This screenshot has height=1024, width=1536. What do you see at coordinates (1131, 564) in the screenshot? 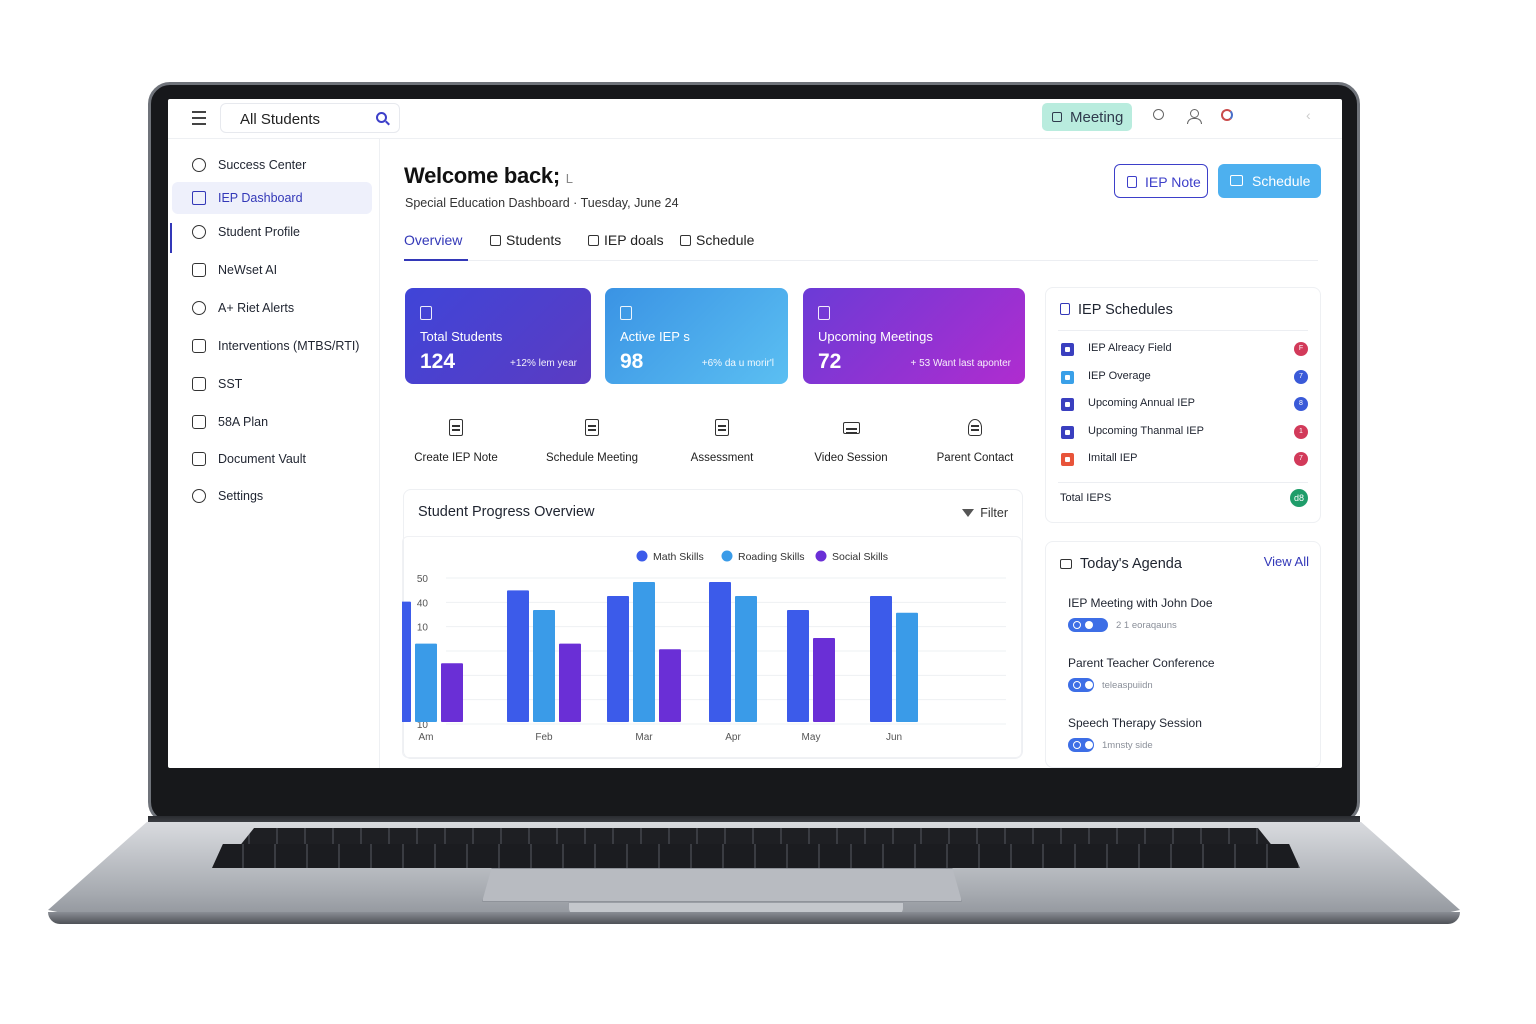
I see `panel-title-text: Today's Agenda` at bounding box center [1131, 564].